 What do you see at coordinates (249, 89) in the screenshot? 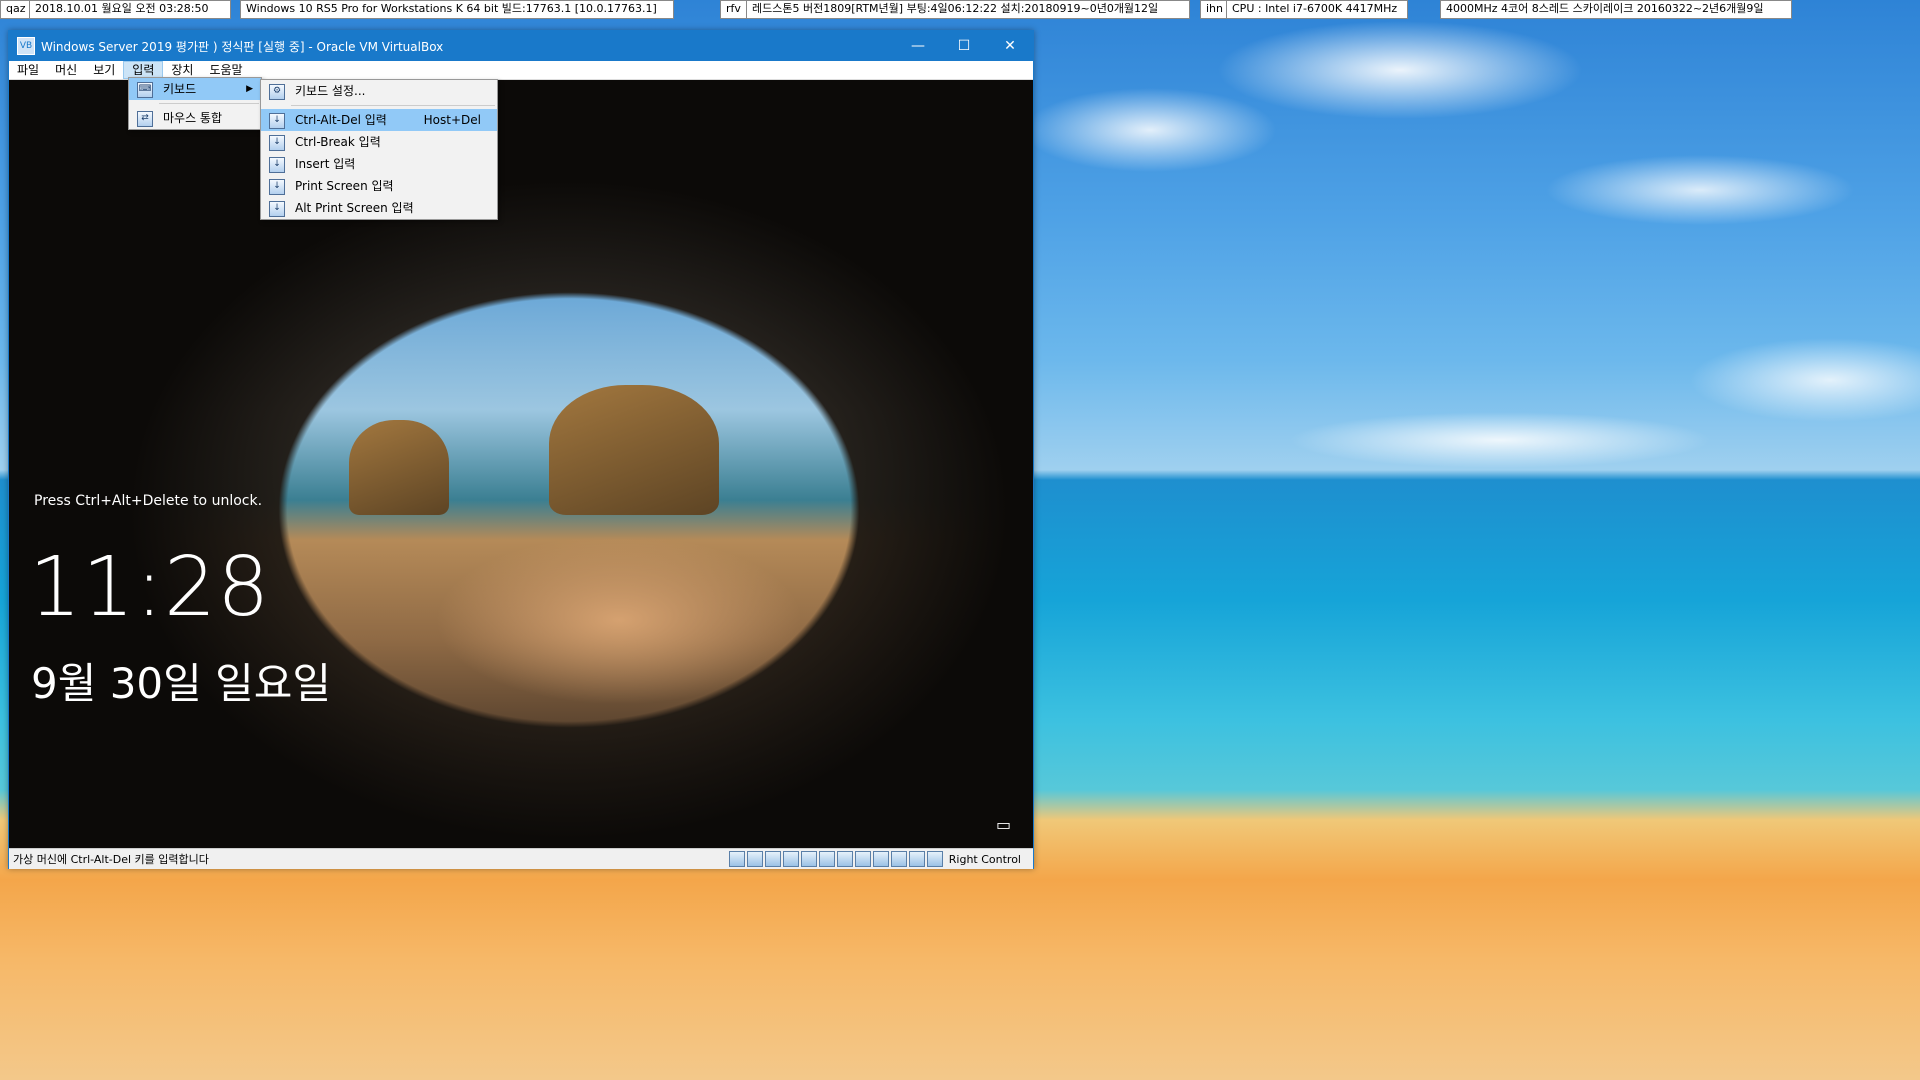
I see `submenu-arrow-icon: ▶` at bounding box center [249, 89].